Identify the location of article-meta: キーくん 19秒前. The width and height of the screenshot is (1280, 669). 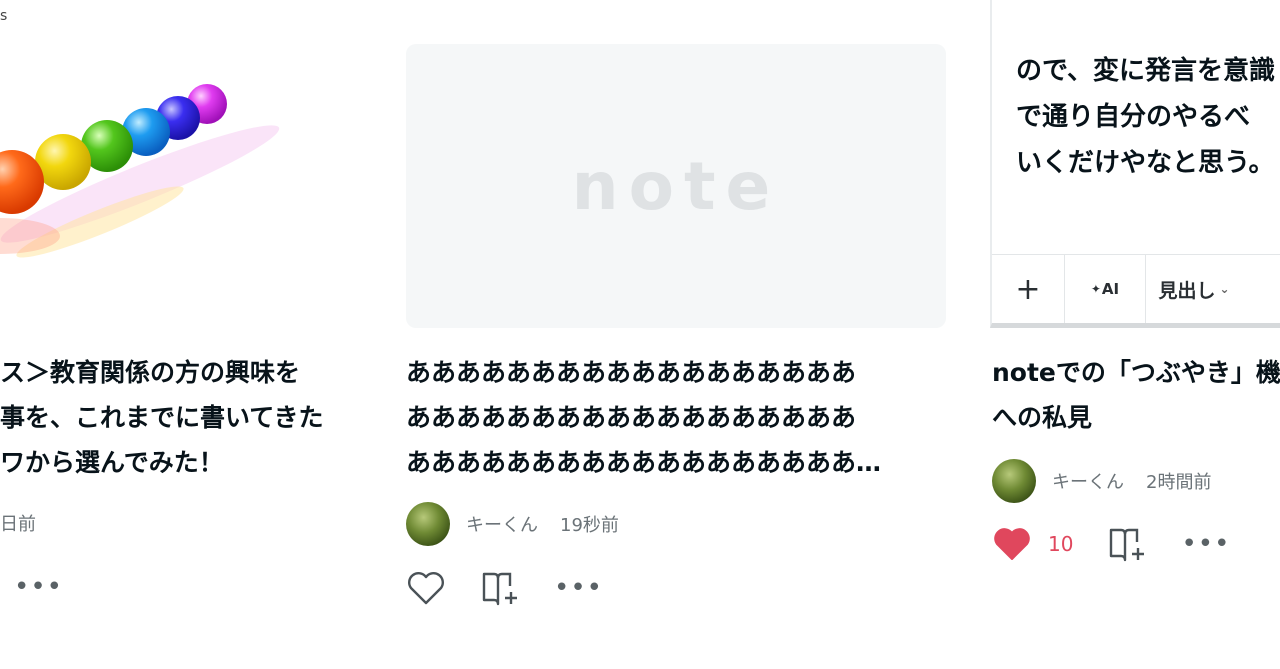
(512, 524).